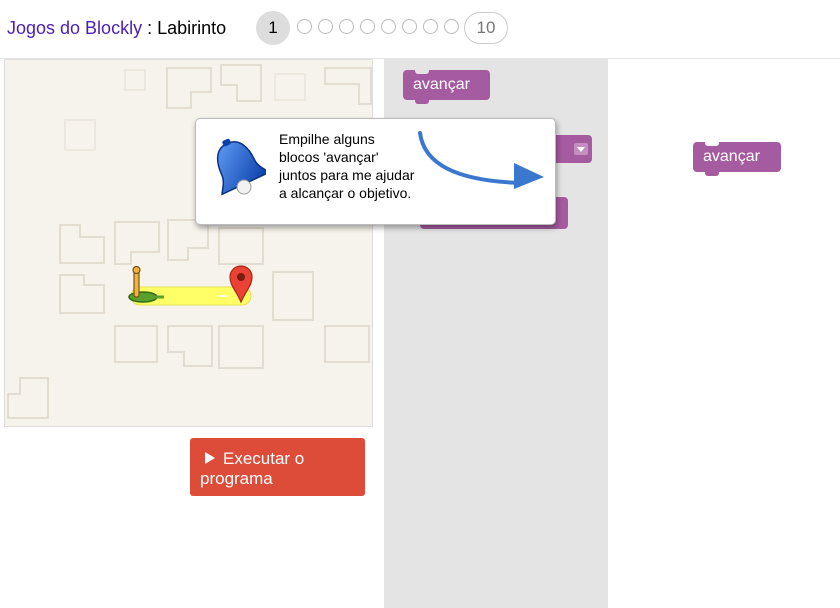 The height and width of the screenshot is (608, 840). I want to click on level-4-dot, so click(346, 26).